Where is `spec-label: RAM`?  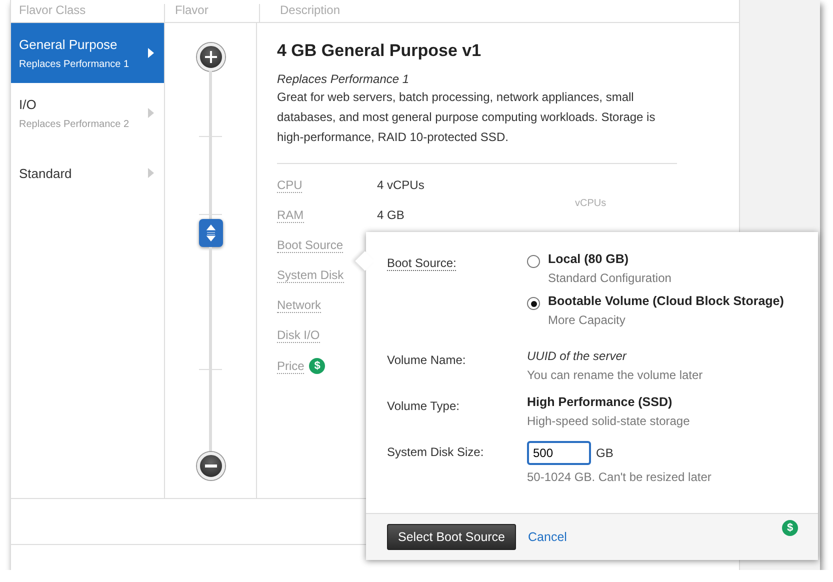 spec-label: RAM is located at coordinates (290, 215).